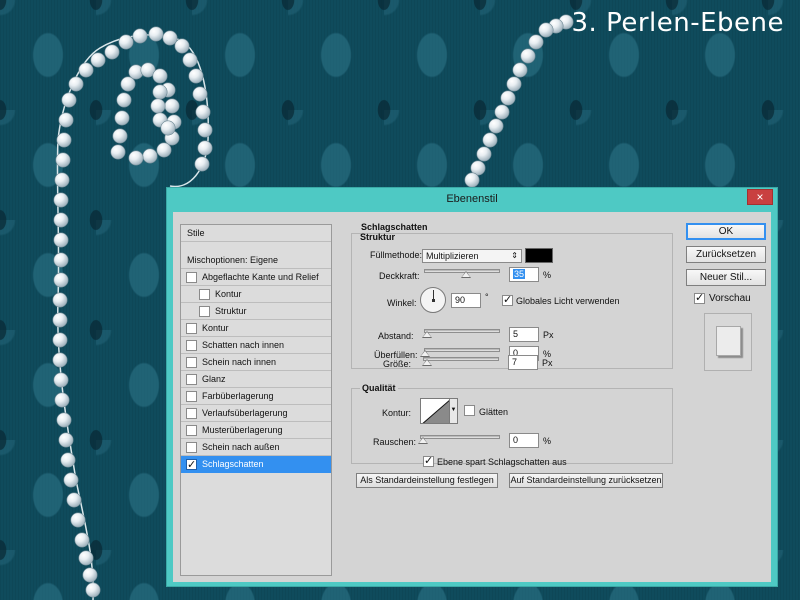  I want to click on dialog-titlebar: Ebenenstil ×, so click(472, 200).